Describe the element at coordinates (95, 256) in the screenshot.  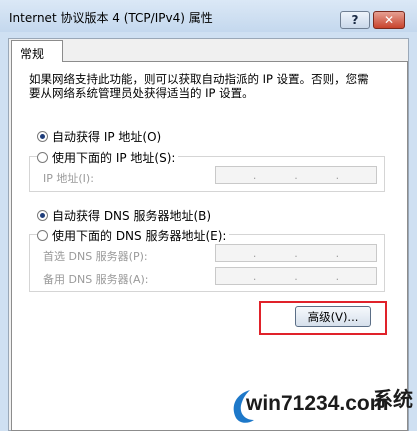
I see `preferred-dns-label: 首选 DNS 服务器(P):` at that location.